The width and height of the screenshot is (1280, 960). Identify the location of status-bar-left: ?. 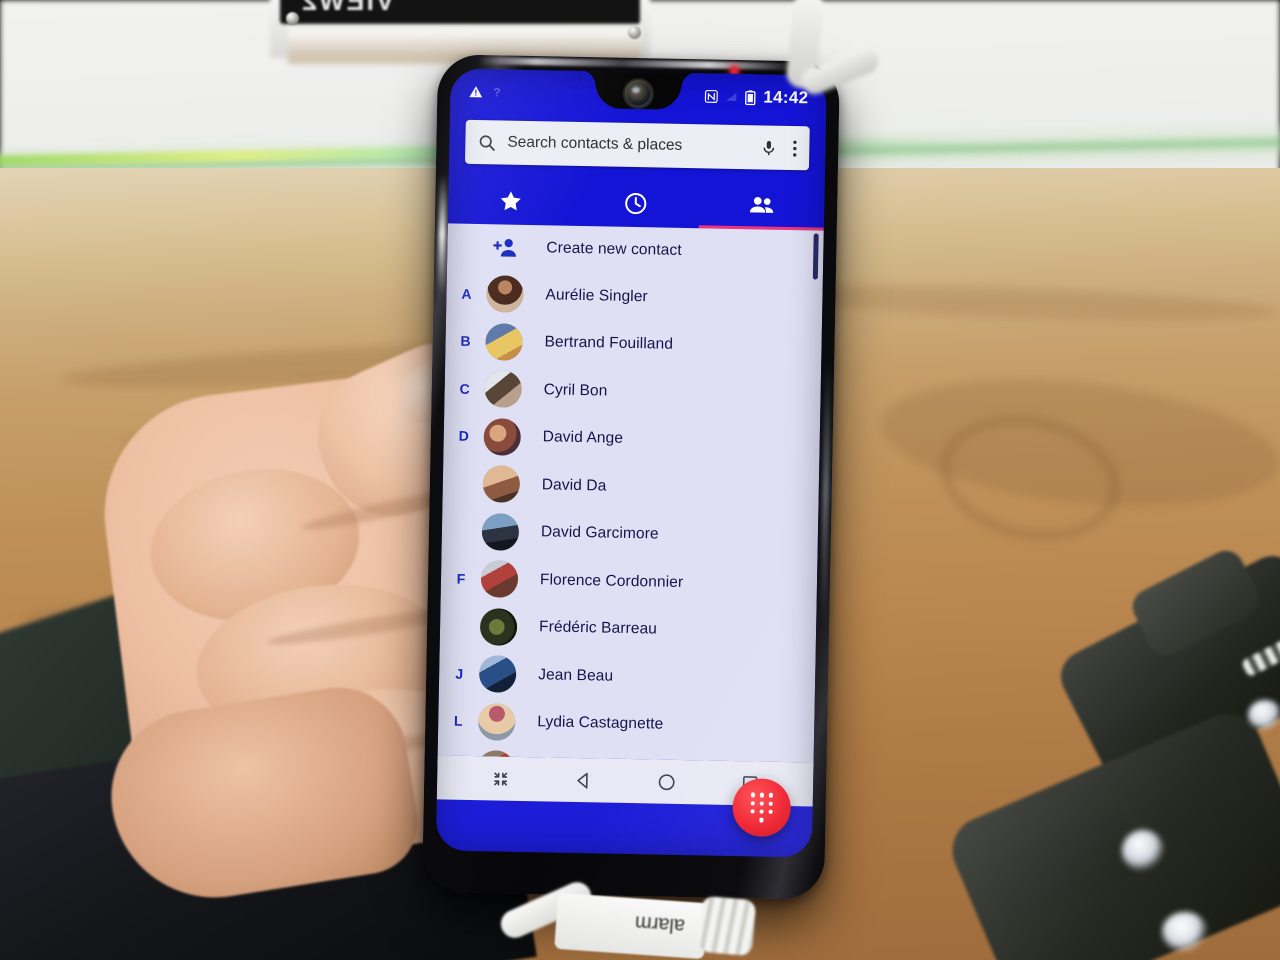
(484, 92).